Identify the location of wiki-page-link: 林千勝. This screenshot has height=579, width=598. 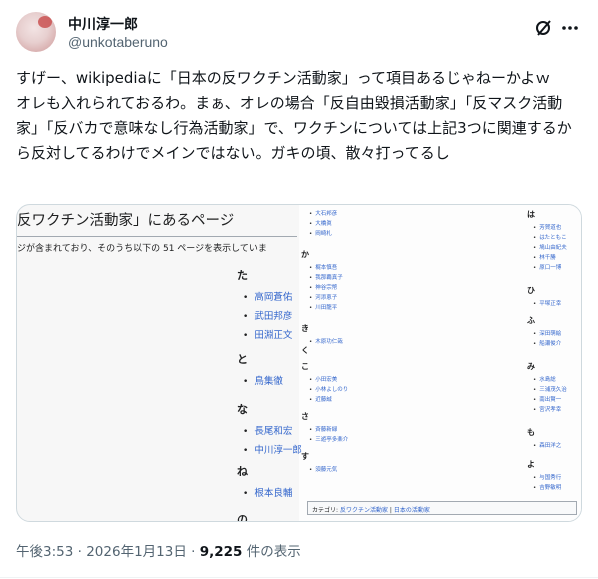
(544, 257).